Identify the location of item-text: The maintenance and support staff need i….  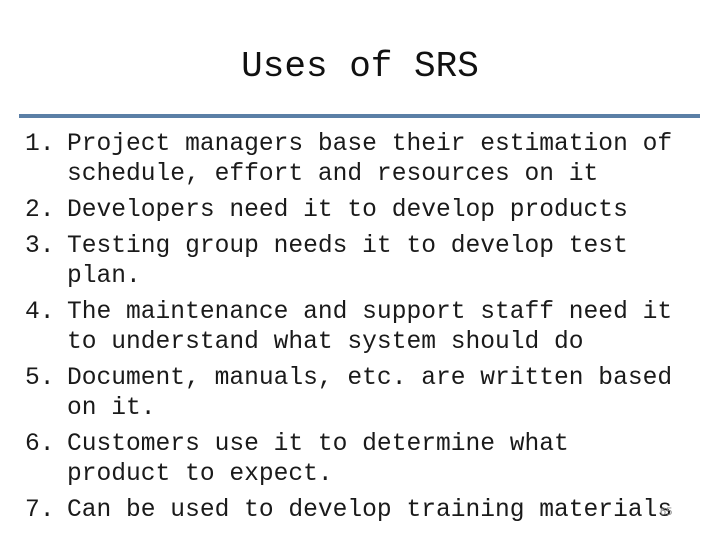
(386, 328).